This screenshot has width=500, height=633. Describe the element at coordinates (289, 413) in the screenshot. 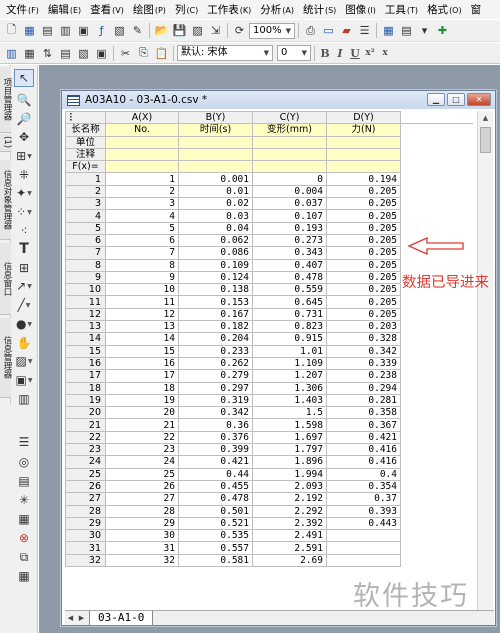

I see `data-cell: 1.5` at that location.